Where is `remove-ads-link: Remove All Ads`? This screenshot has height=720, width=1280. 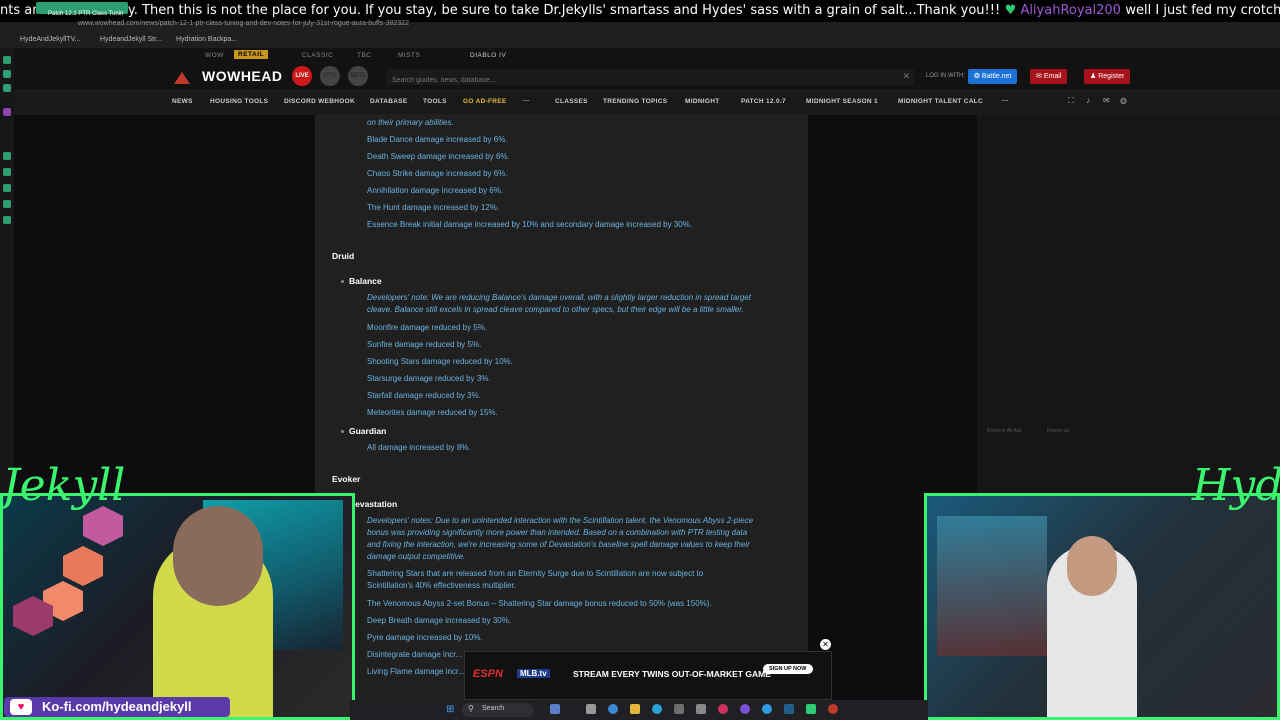 remove-ads-link: Remove All Ads is located at coordinates (1004, 431).